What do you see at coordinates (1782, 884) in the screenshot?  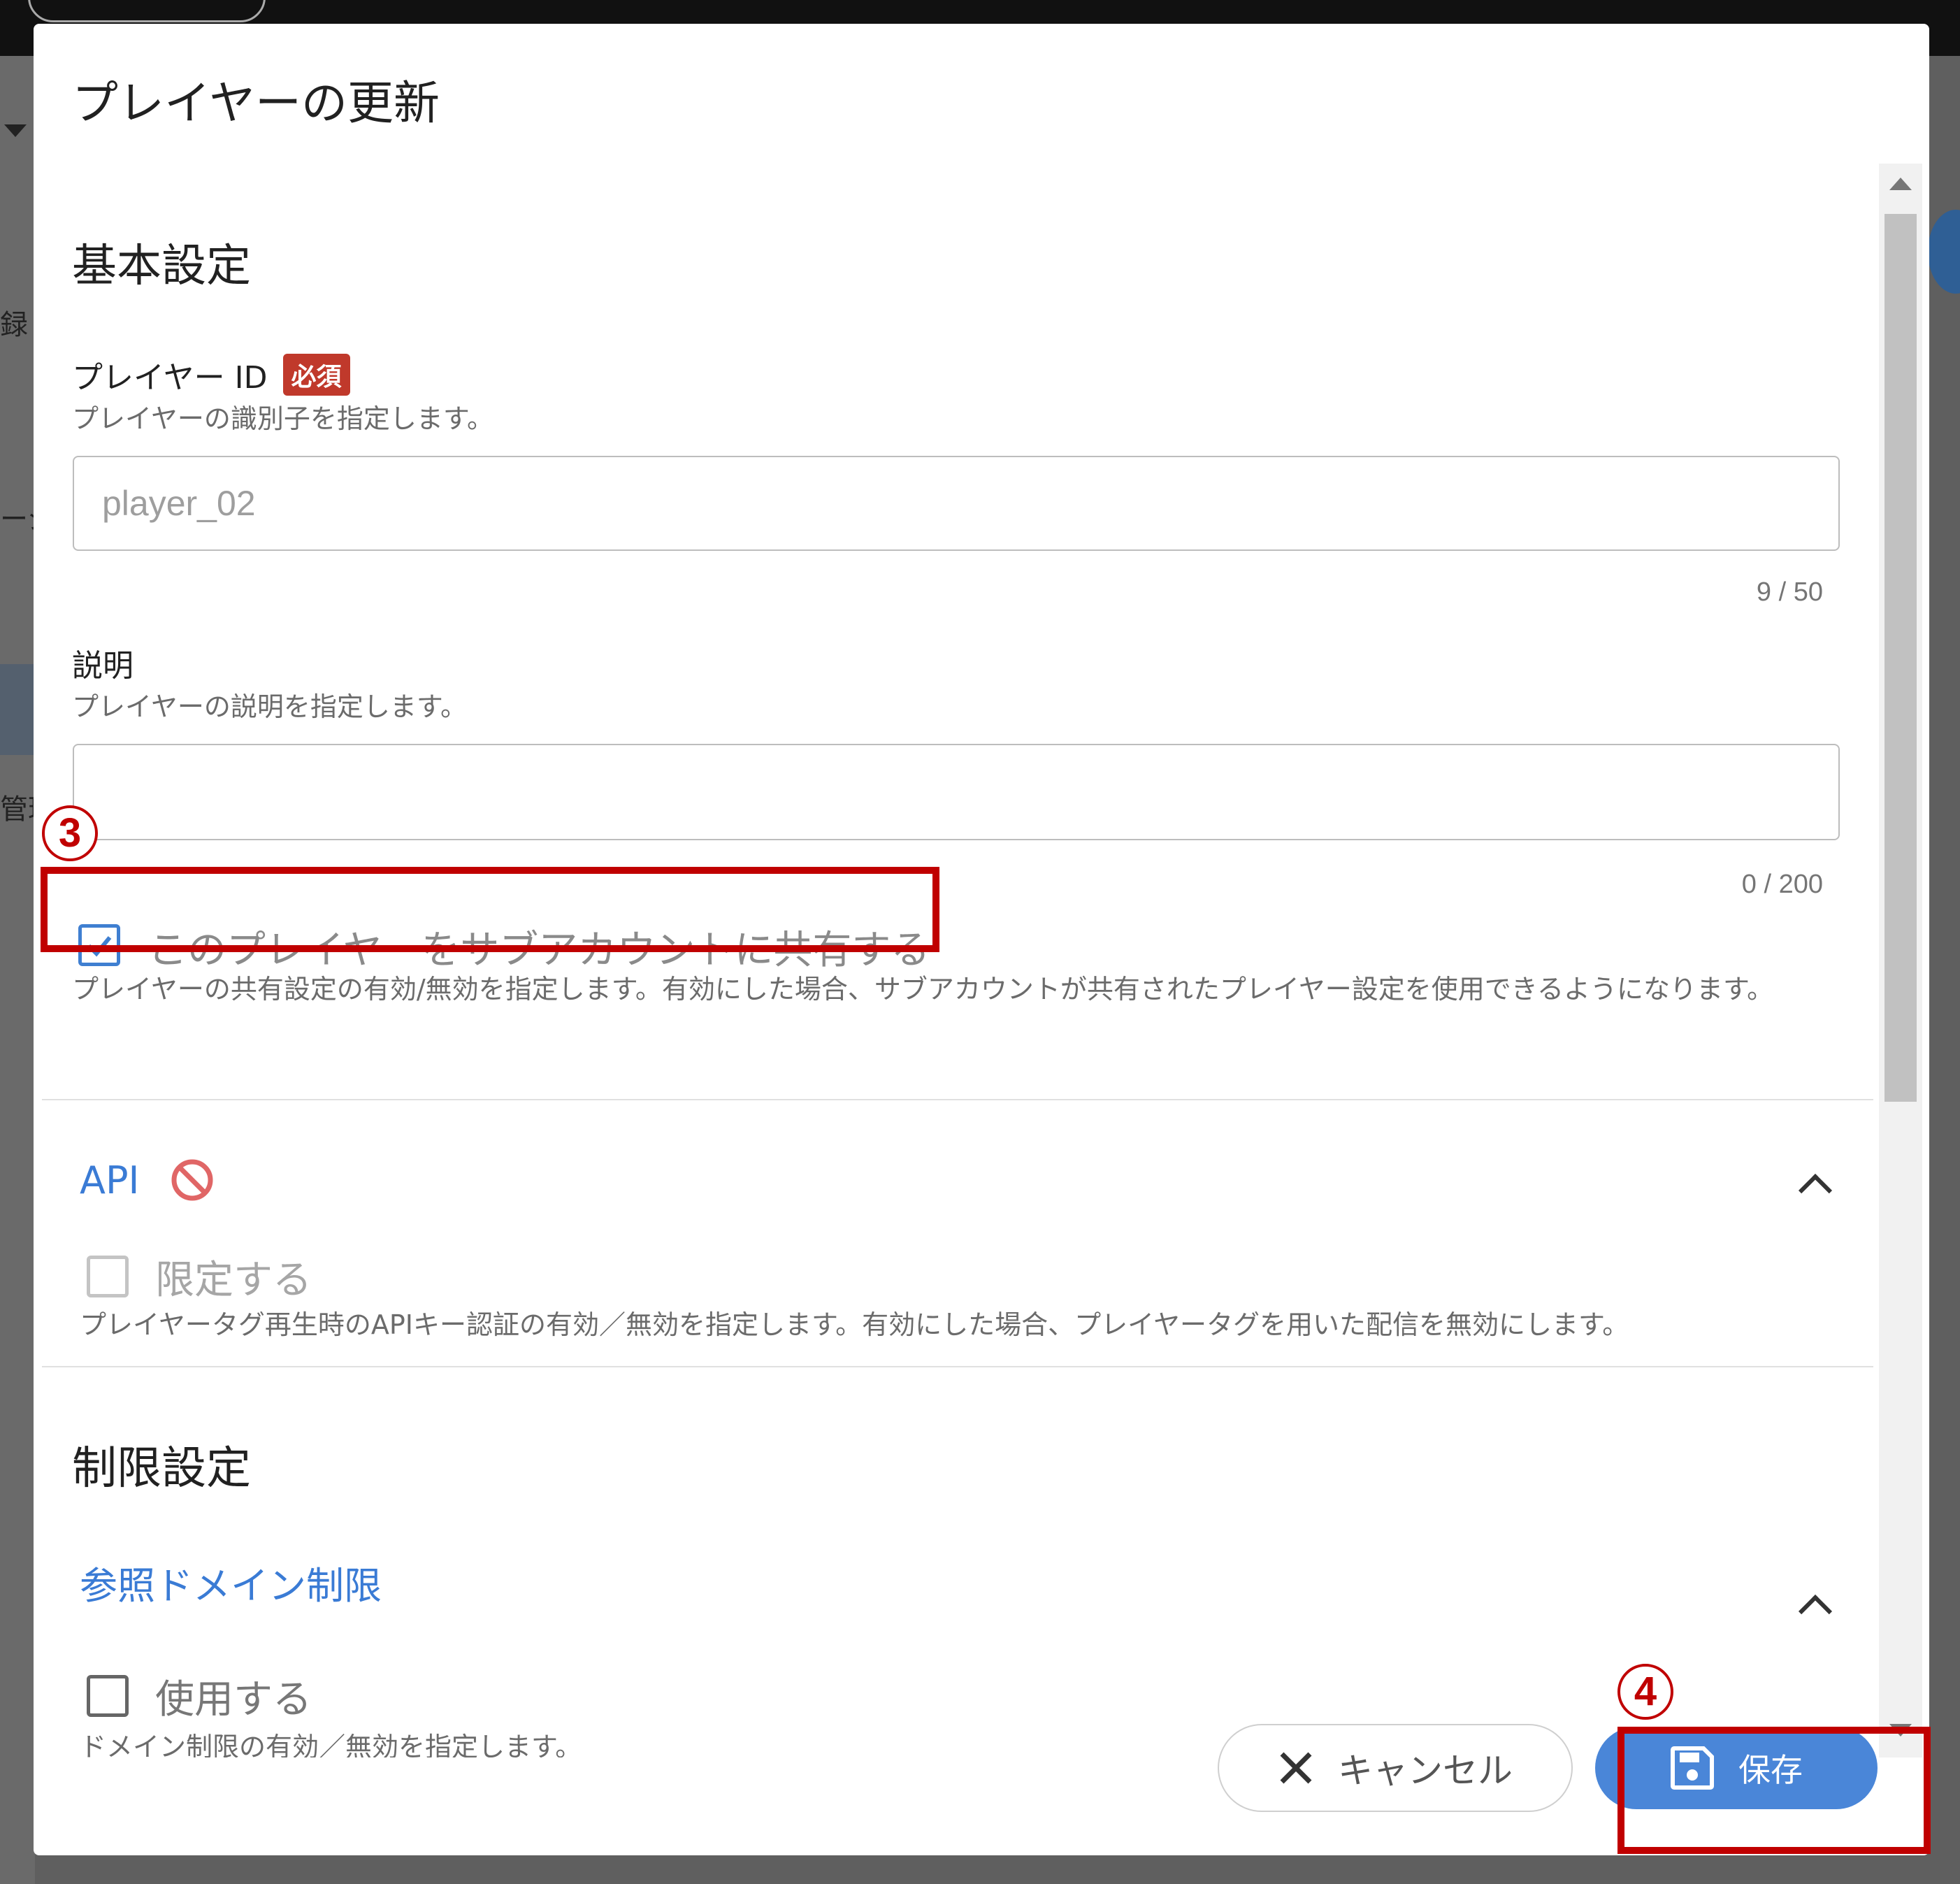 I see `description-counter: 0 / 200` at bounding box center [1782, 884].